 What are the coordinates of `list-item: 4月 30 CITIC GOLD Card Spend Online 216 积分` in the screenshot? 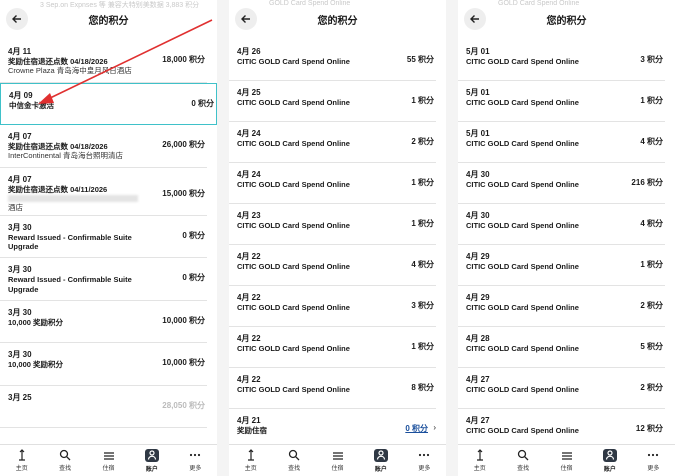 It's located at (561, 183).